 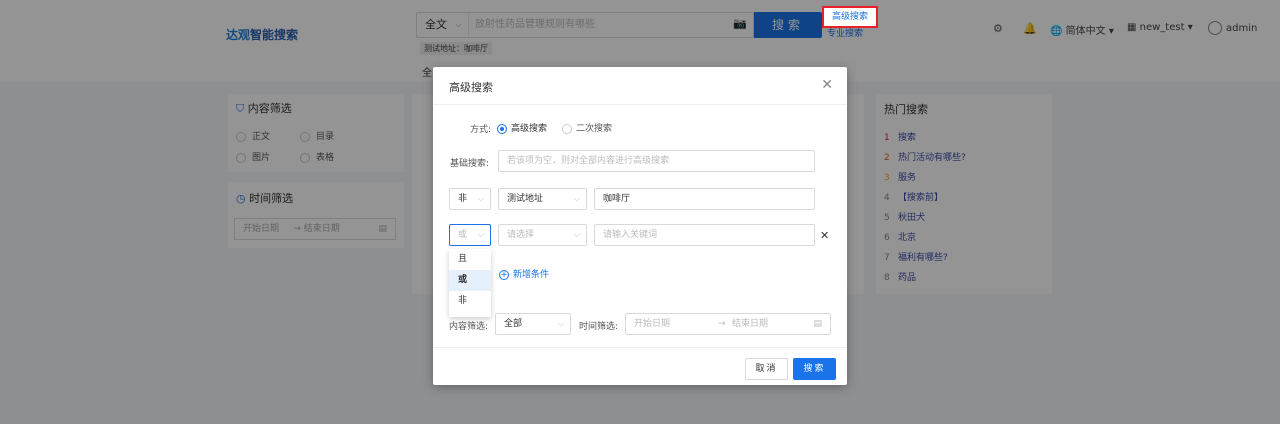 I want to click on basic-search-input: 若该项为空，则对全部内容进行高级搜索, so click(x=656, y=161).